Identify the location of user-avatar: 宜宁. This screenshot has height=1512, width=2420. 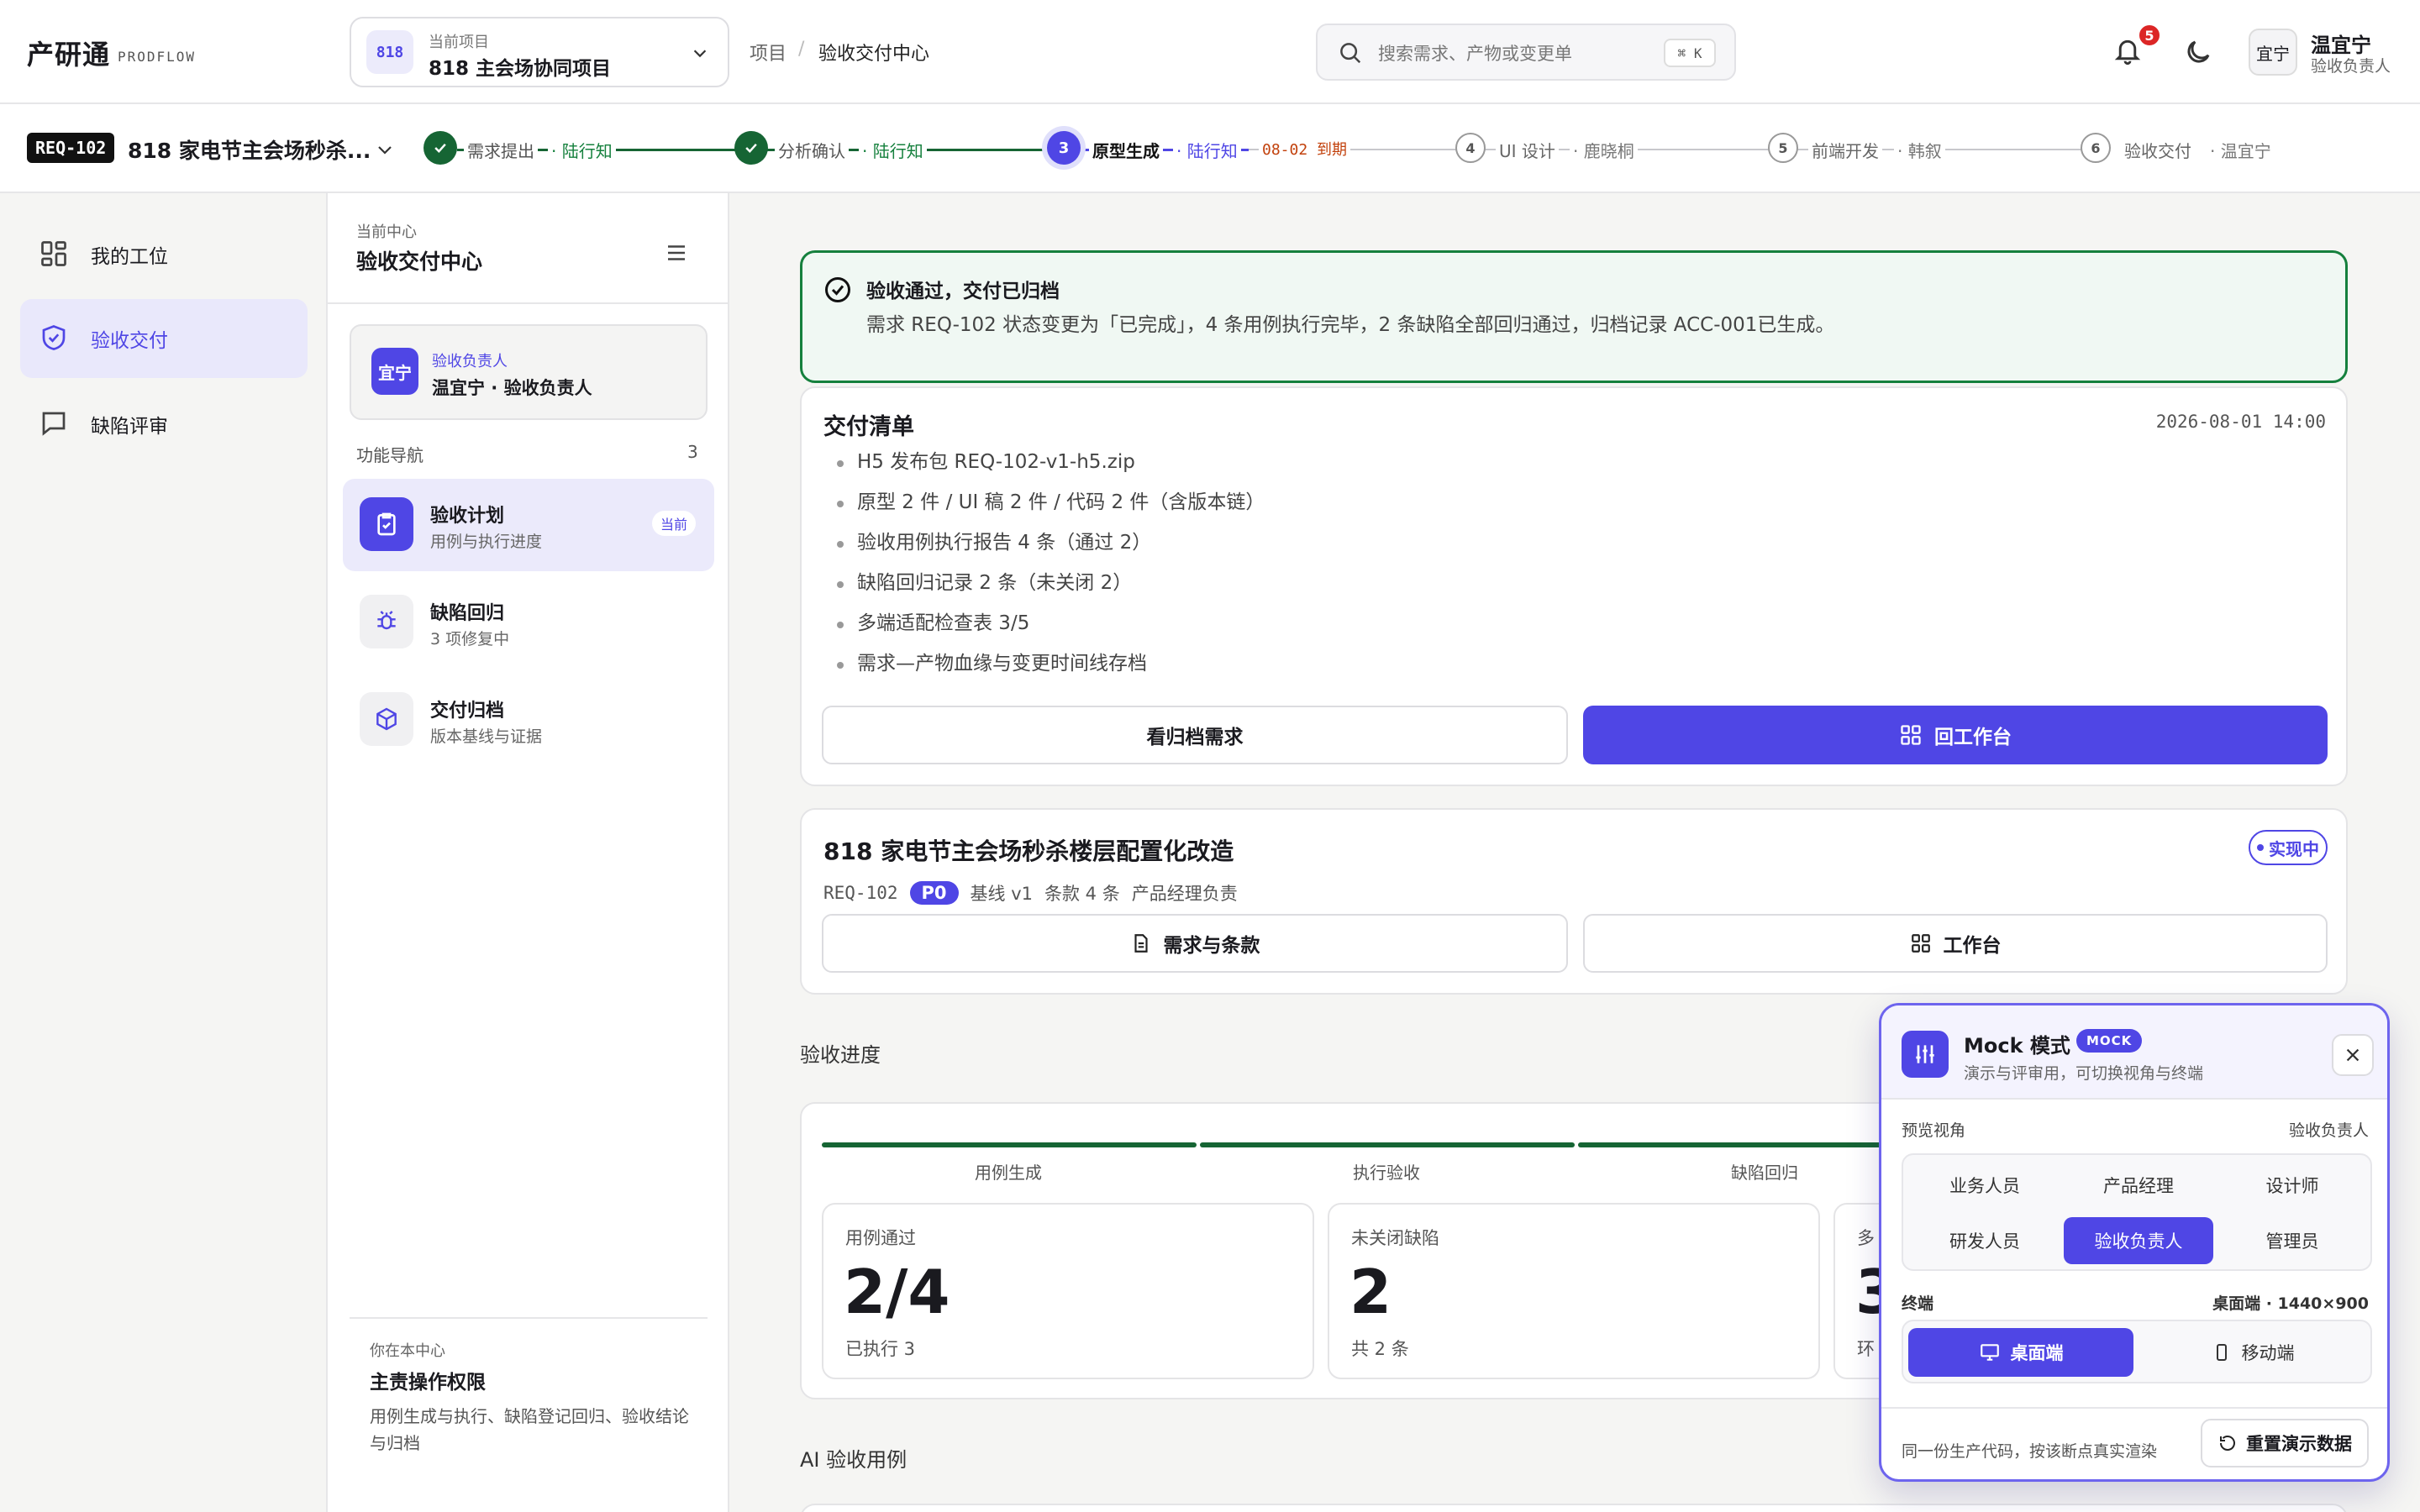
(2273, 52).